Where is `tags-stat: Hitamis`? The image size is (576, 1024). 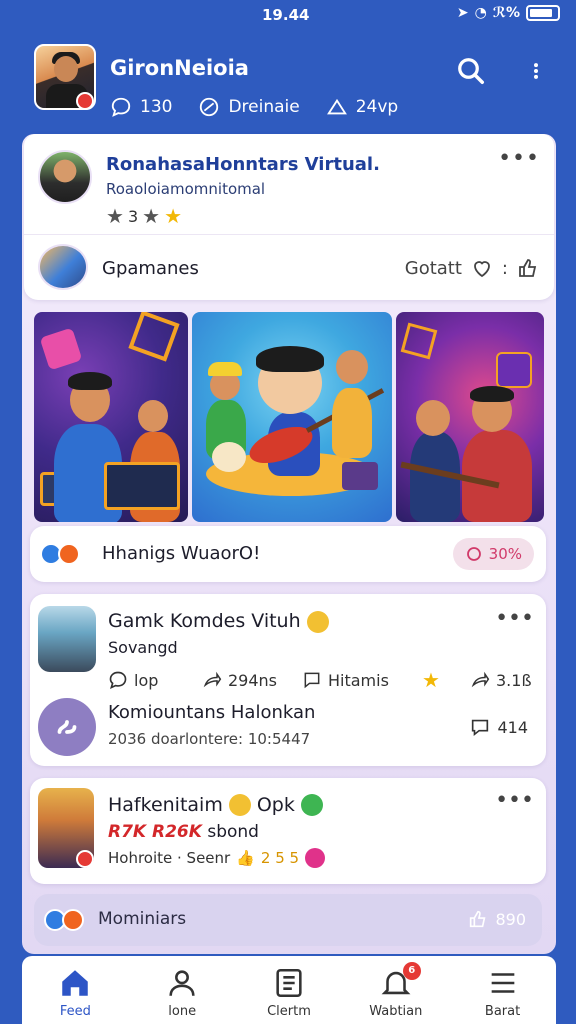
tags-stat: Hitamis is located at coordinates (362, 680).